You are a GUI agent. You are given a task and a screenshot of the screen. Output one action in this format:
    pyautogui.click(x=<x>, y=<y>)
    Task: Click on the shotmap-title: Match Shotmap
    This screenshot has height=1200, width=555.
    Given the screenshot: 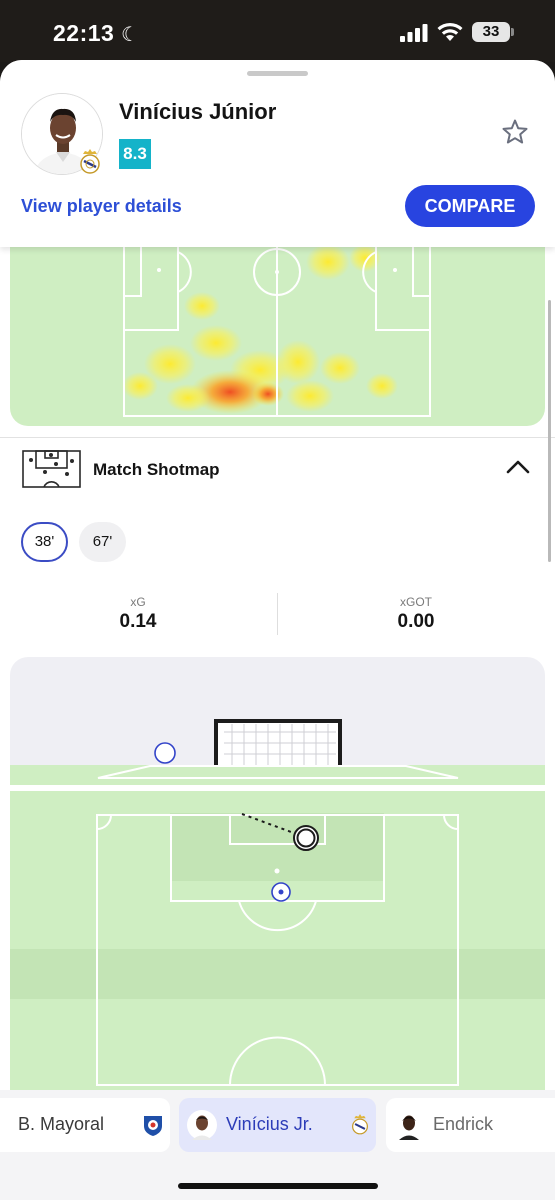 What is the action you would take?
    pyautogui.click(x=156, y=469)
    